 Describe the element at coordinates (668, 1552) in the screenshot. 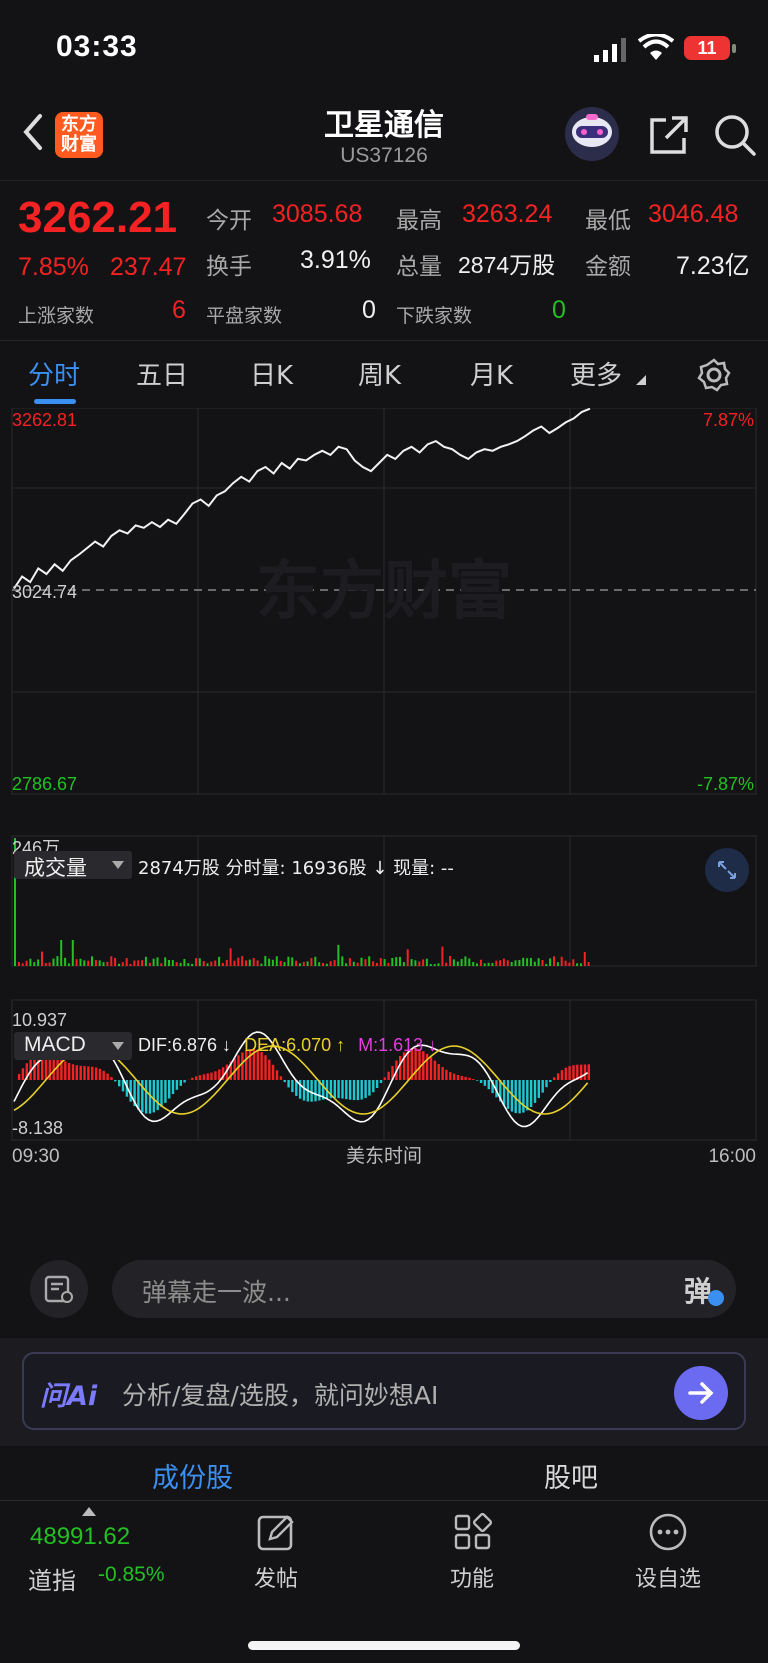

I see `nav-watchlist: 设自选` at that location.